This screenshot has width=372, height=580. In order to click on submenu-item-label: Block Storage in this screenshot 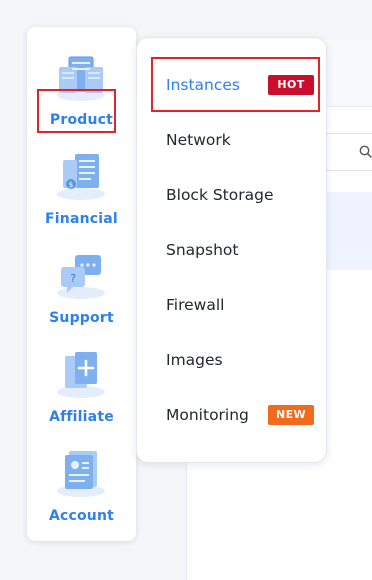, I will do `click(220, 194)`.